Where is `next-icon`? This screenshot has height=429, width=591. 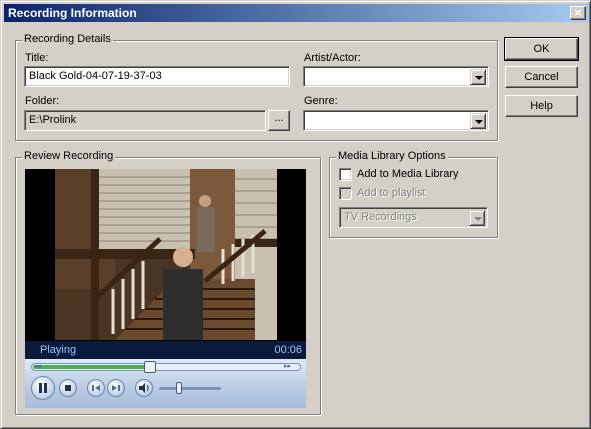
next-icon is located at coordinates (116, 388).